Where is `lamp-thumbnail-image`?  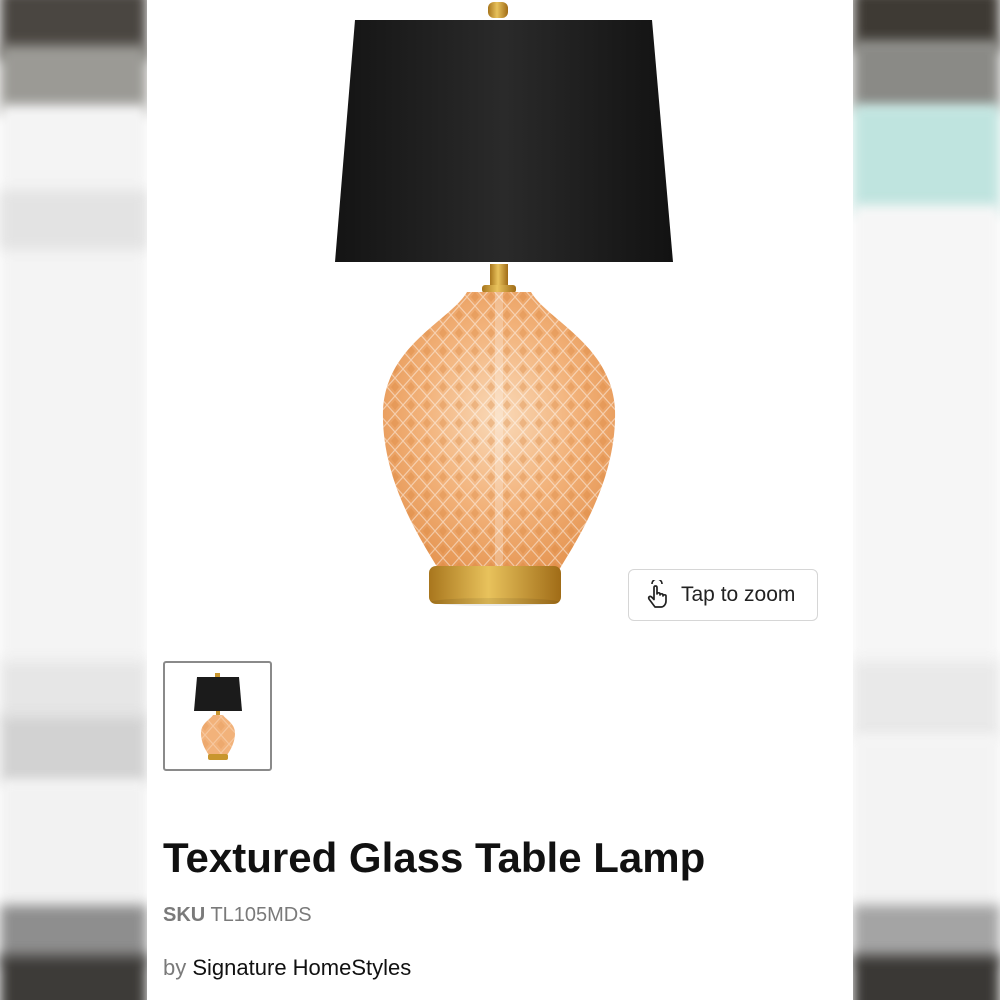
lamp-thumbnail-image is located at coordinates (218, 716).